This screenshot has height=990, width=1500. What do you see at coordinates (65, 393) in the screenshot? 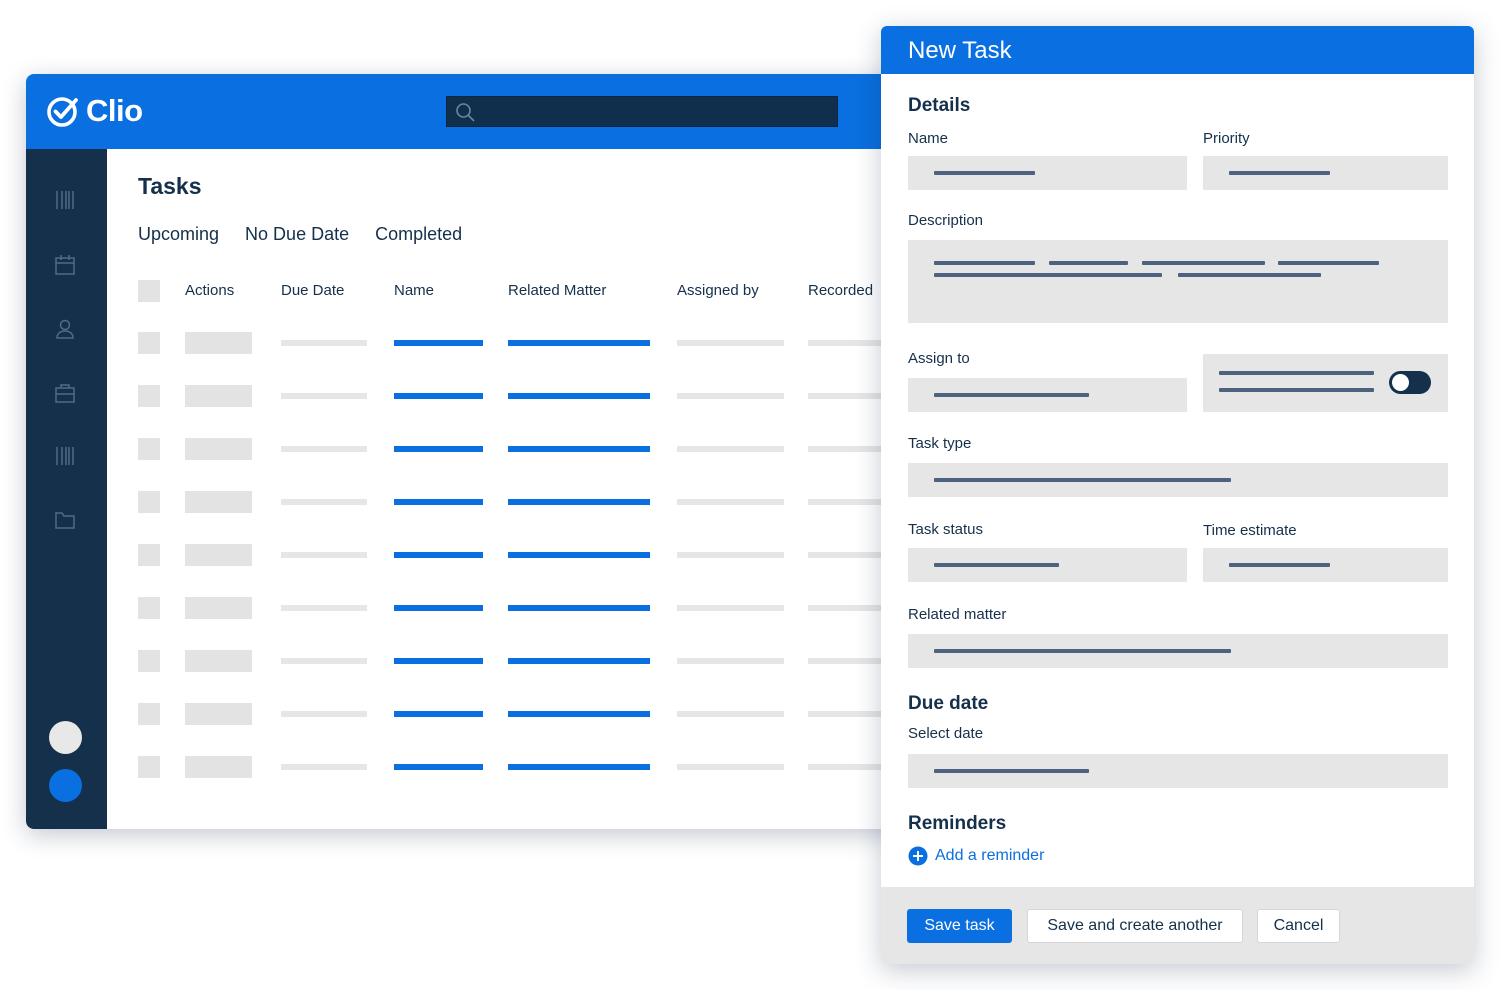
I see `matters-briefcase-icon` at bounding box center [65, 393].